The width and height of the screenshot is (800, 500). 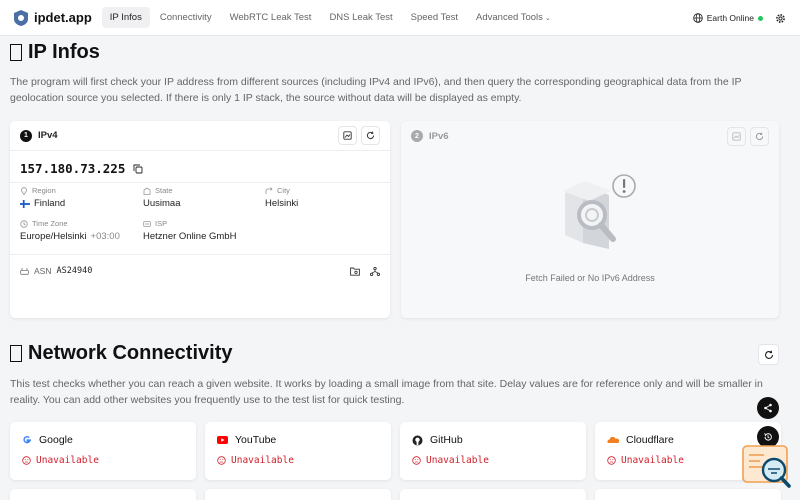 I want to click on logo-icon, so click(x=21, y=17).